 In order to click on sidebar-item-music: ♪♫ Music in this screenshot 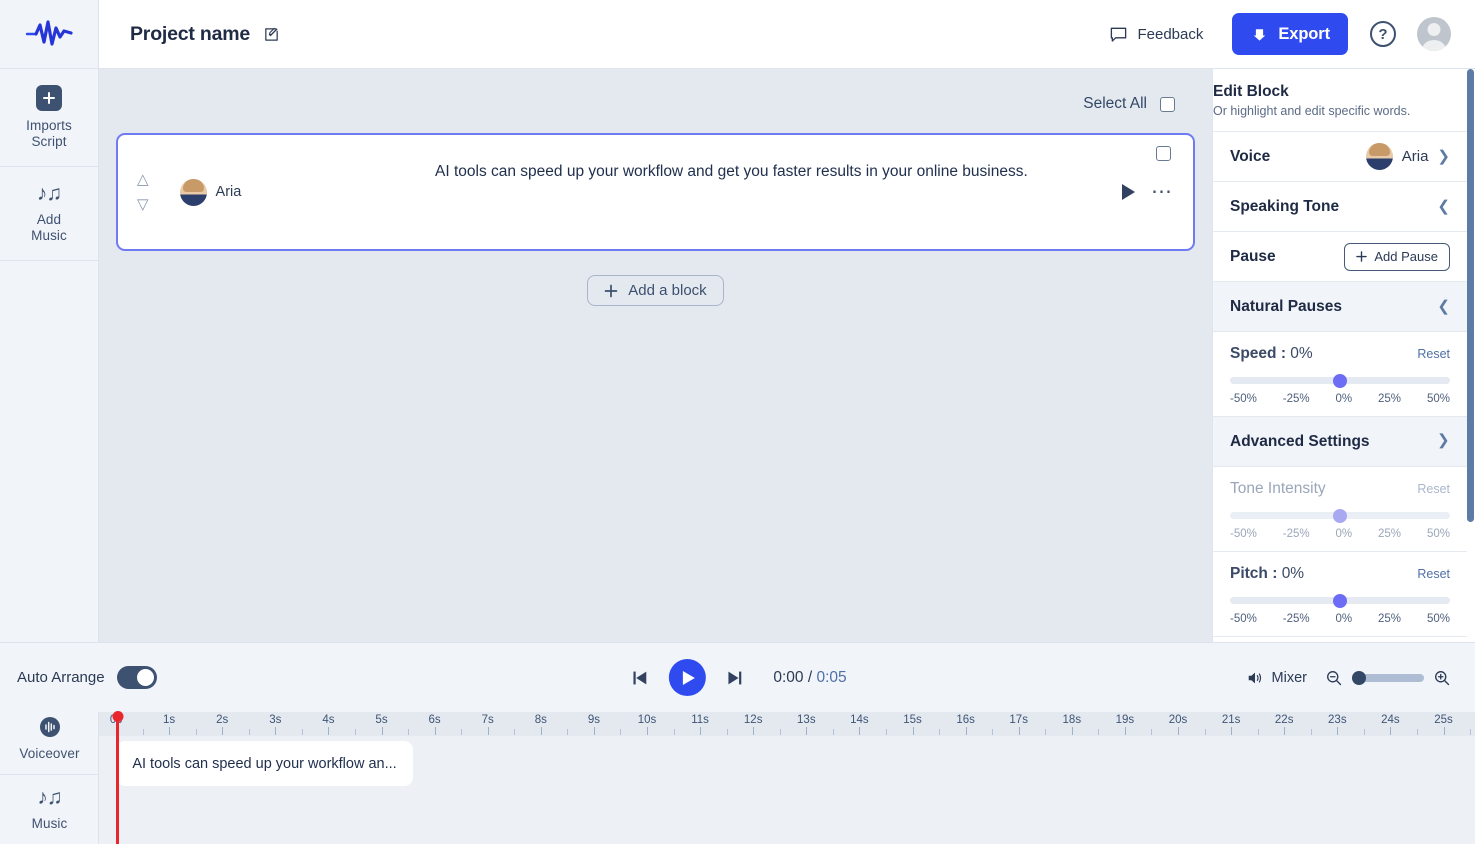, I will do `click(49, 809)`.